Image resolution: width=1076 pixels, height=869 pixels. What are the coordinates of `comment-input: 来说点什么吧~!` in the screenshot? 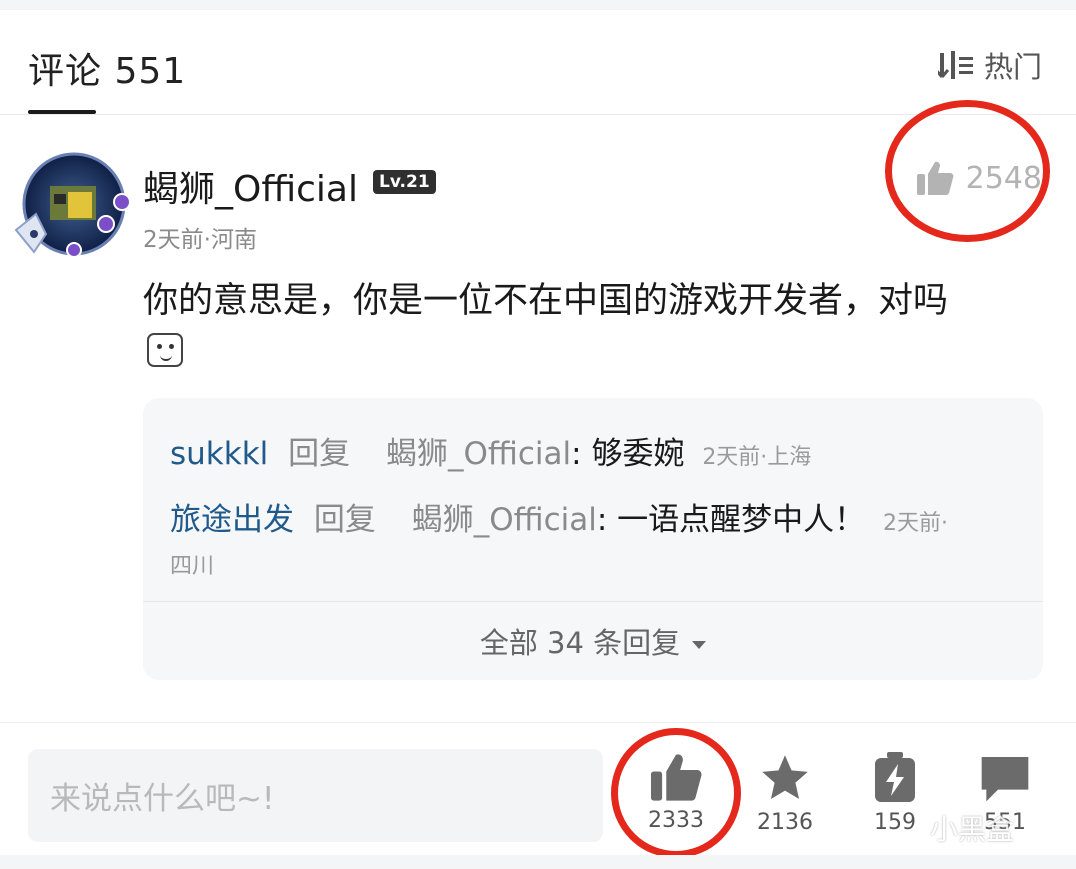 It's located at (315, 795).